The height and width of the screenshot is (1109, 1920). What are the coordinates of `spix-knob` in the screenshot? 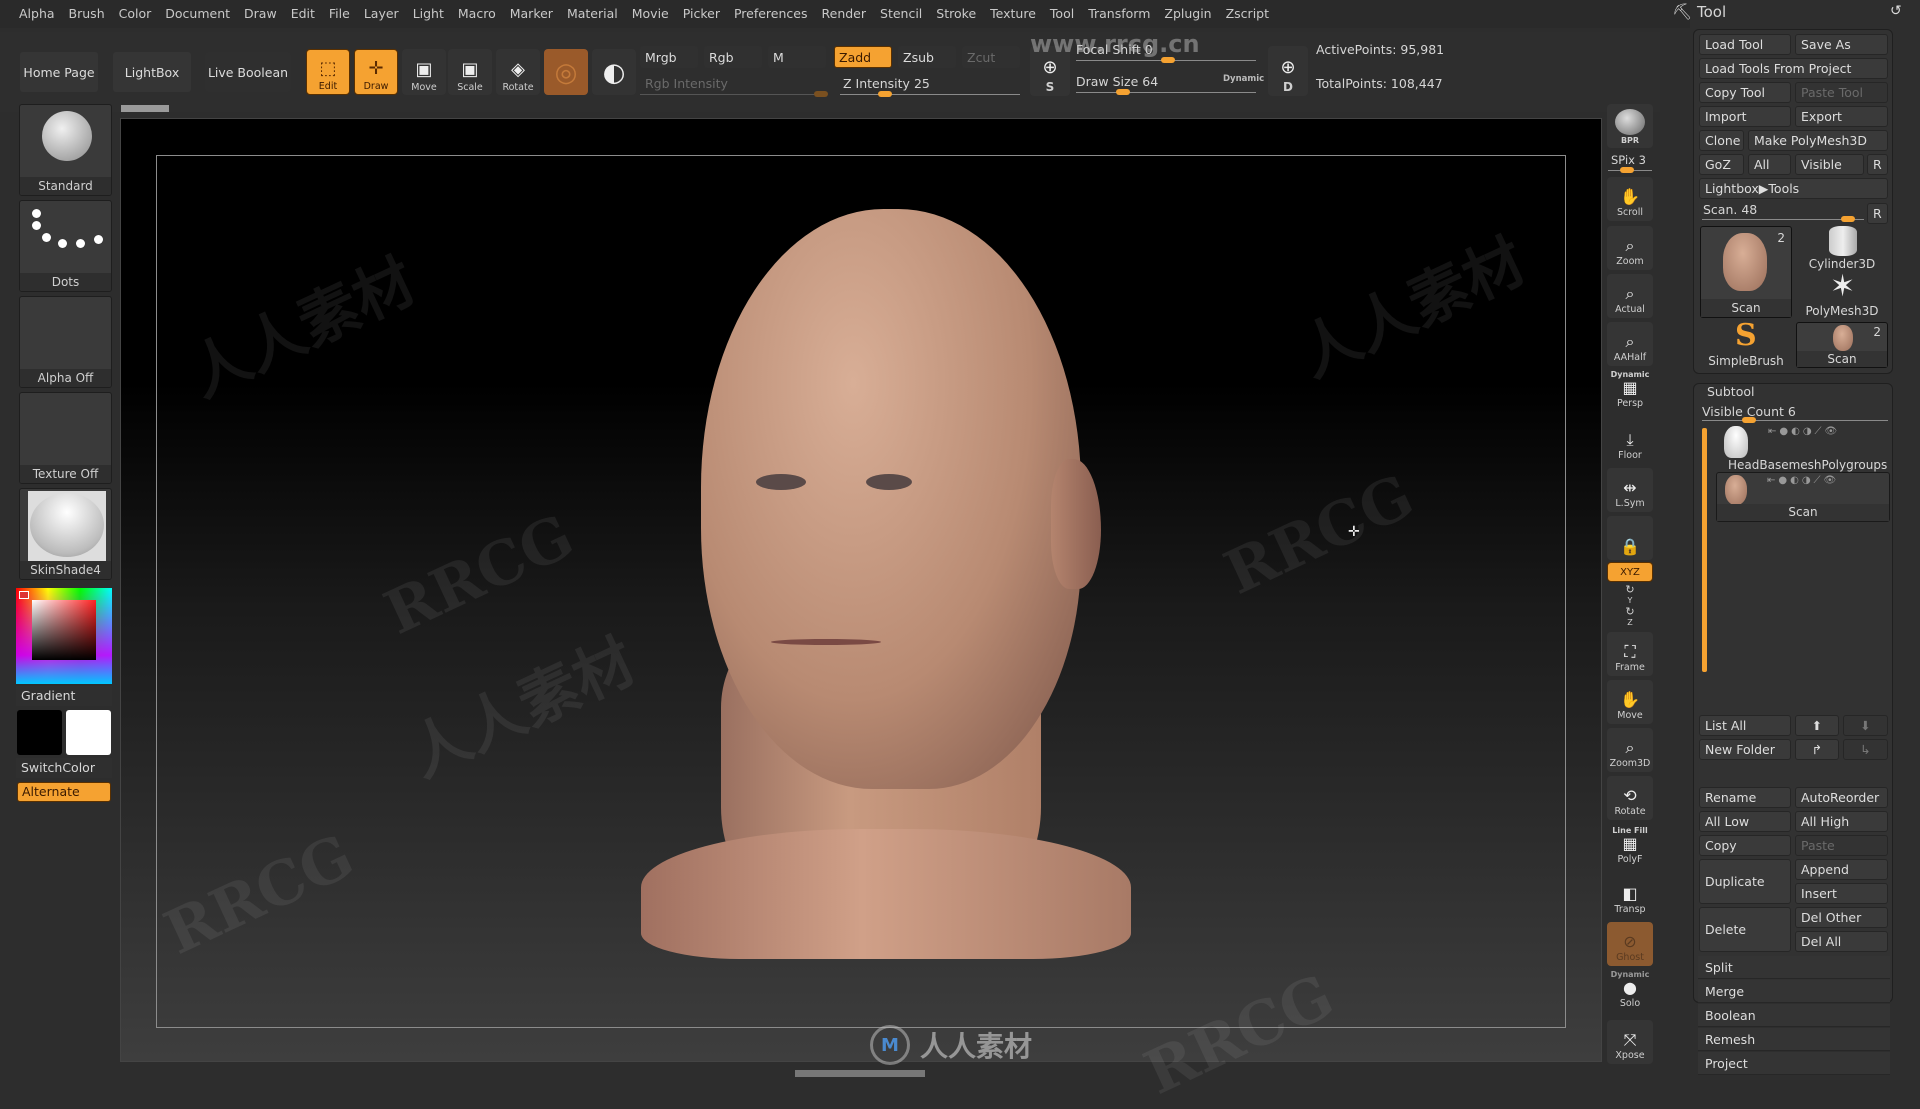 It's located at (1627, 170).